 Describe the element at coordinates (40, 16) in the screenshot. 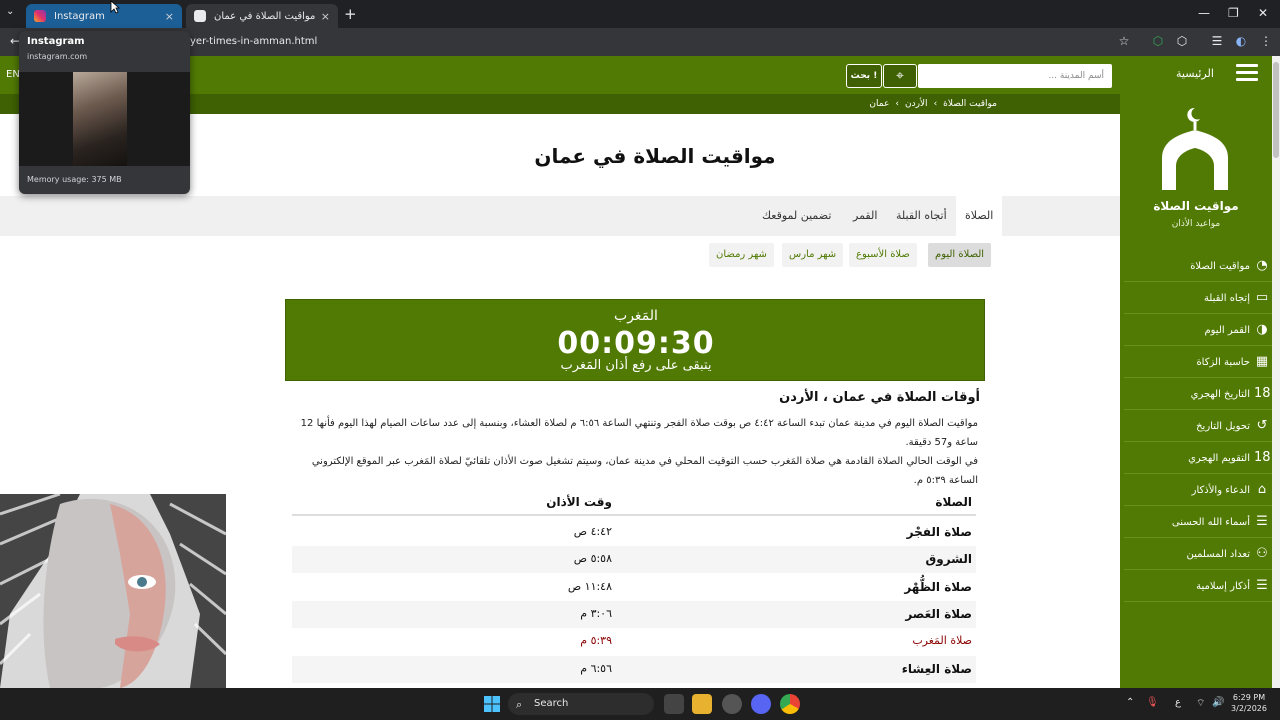

I see `instagram-icon` at that location.